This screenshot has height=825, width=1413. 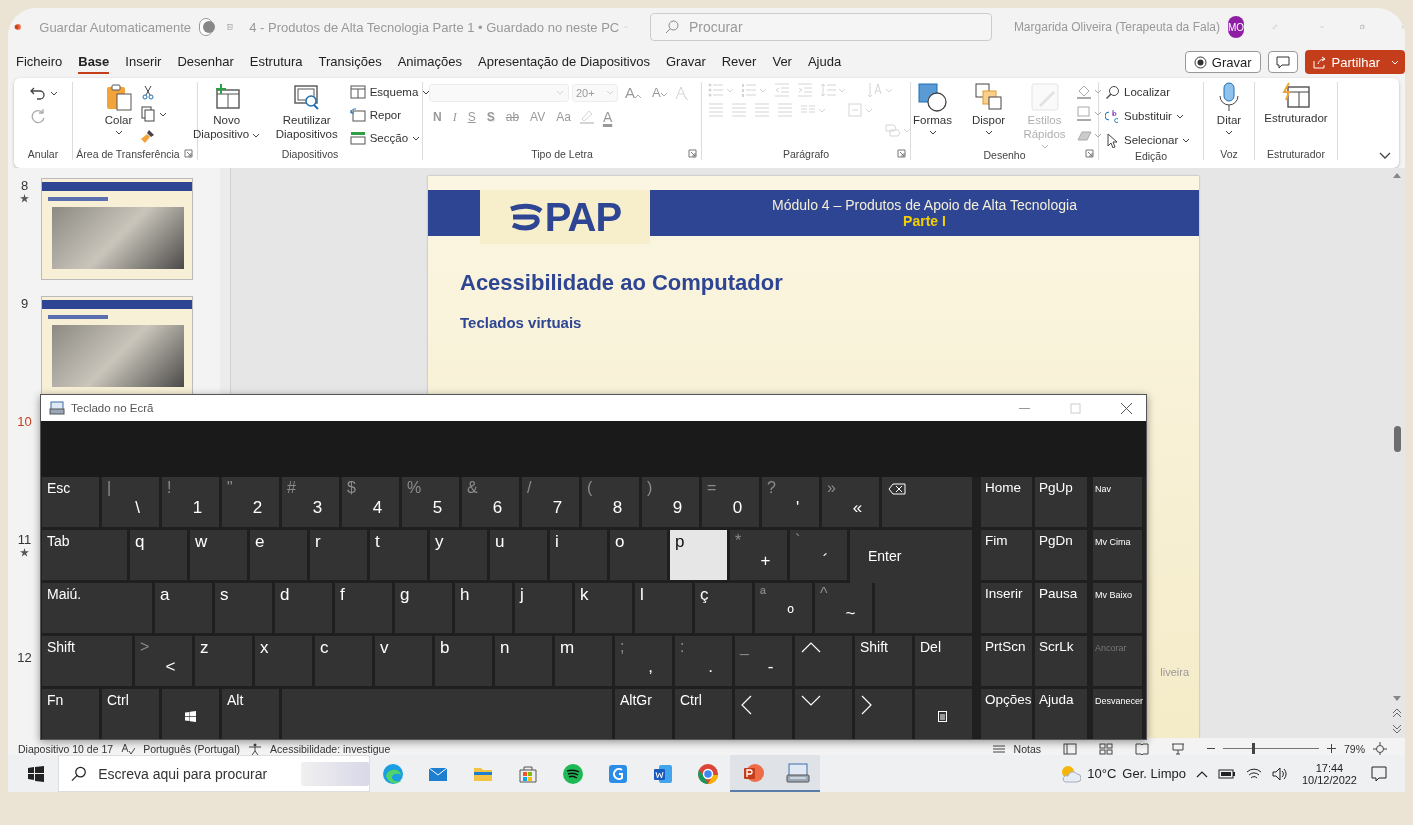 What do you see at coordinates (1088, 114) in the screenshot?
I see `outline-icon` at bounding box center [1088, 114].